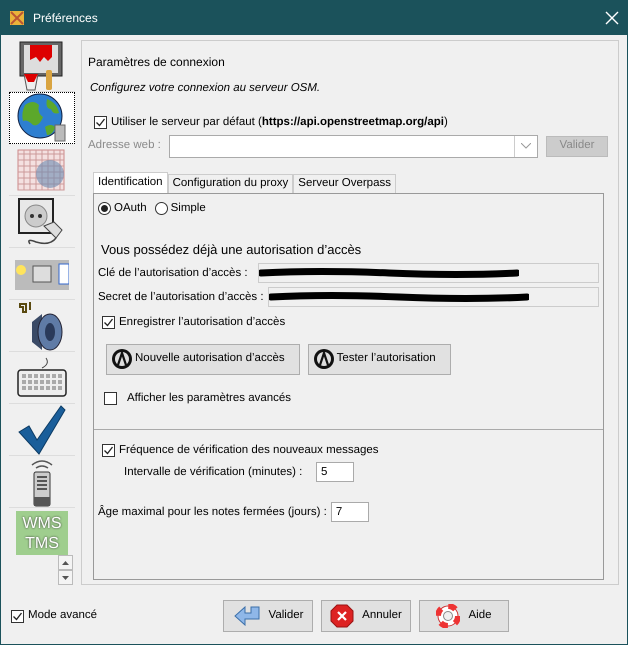 This screenshot has height=645, width=628. Describe the element at coordinates (246, 616) in the screenshot. I see `return-arrow-icon` at that location.